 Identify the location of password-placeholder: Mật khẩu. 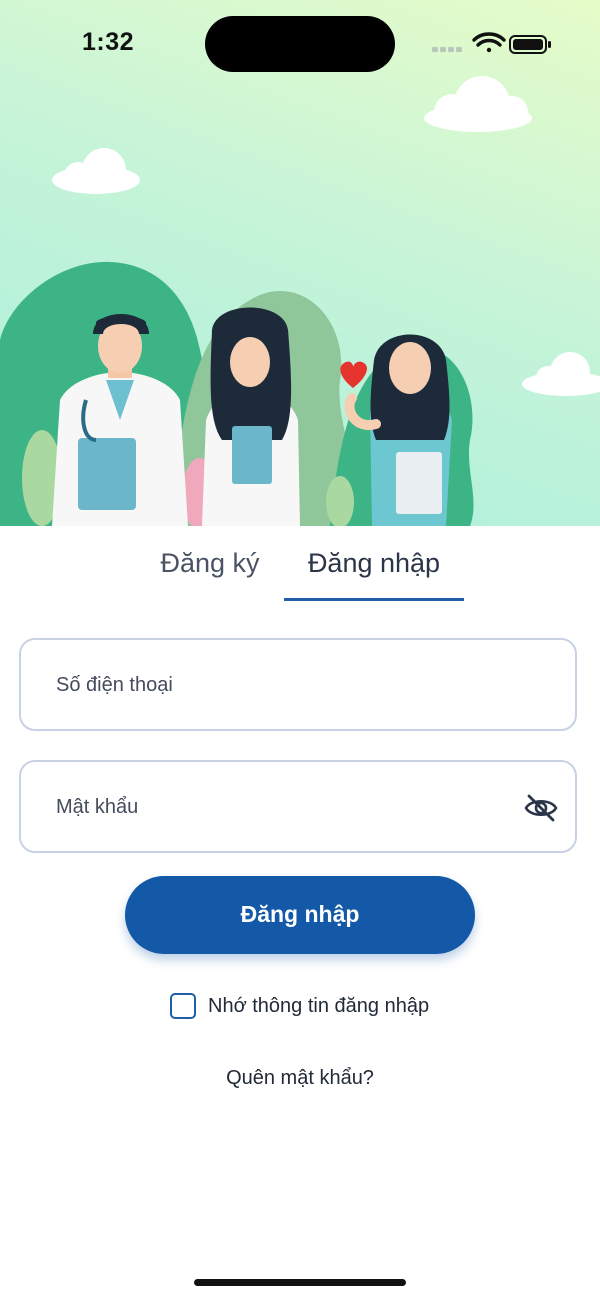
(97, 807).